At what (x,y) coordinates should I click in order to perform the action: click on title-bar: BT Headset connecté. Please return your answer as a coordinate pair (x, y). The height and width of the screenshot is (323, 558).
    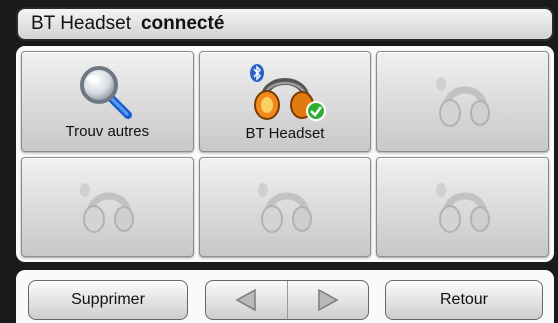
    Looking at the image, I should click on (285, 24).